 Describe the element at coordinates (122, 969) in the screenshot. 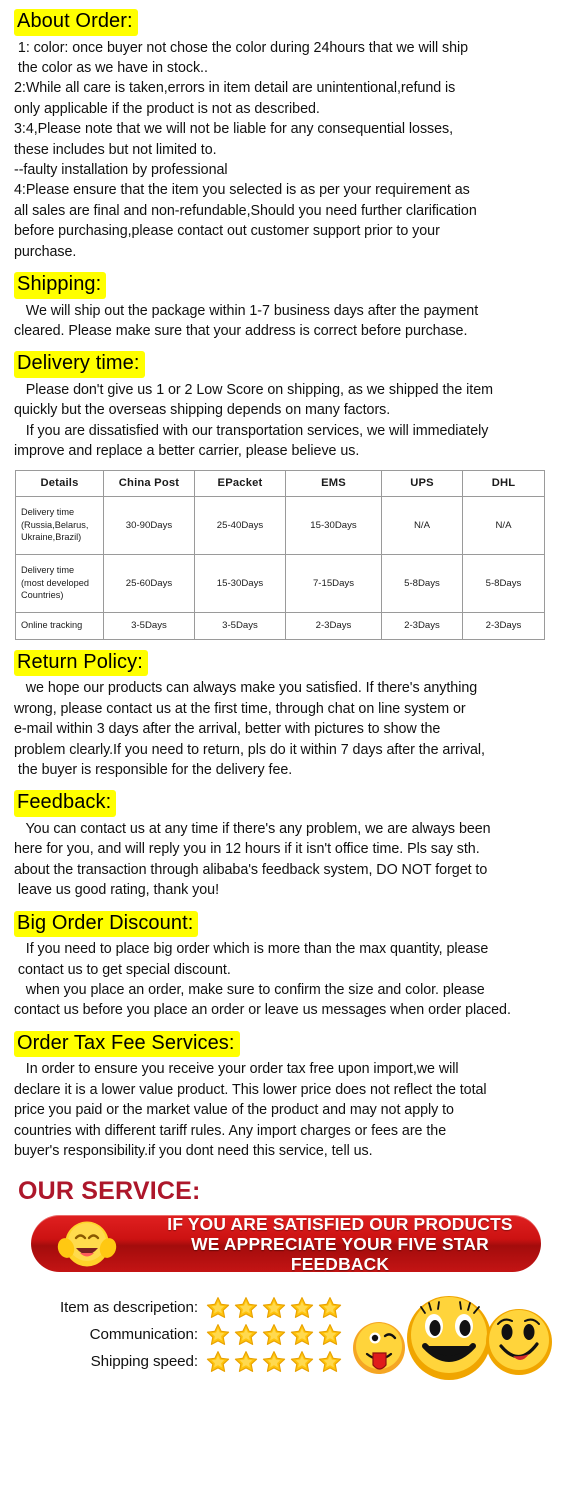

I see `section-body-line: contact us to get special discount.` at that location.